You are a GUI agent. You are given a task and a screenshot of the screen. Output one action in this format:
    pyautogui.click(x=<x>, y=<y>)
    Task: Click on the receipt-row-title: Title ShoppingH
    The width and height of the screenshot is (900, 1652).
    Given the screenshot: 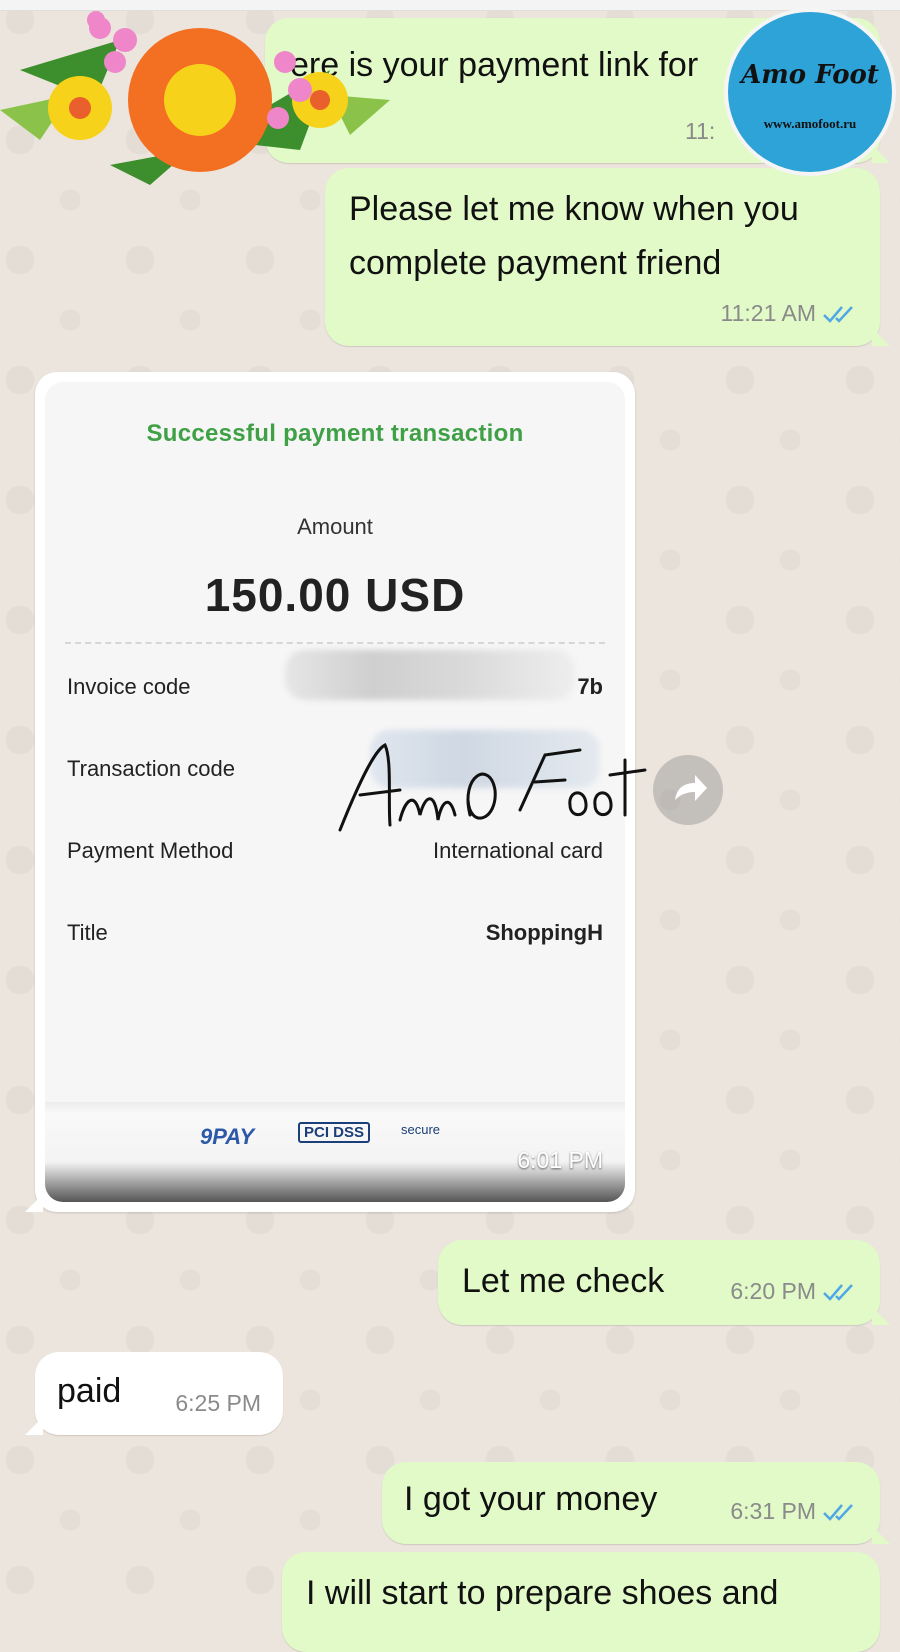 What is the action you would take?
    pyautogui.click(x=335, y=940)
    